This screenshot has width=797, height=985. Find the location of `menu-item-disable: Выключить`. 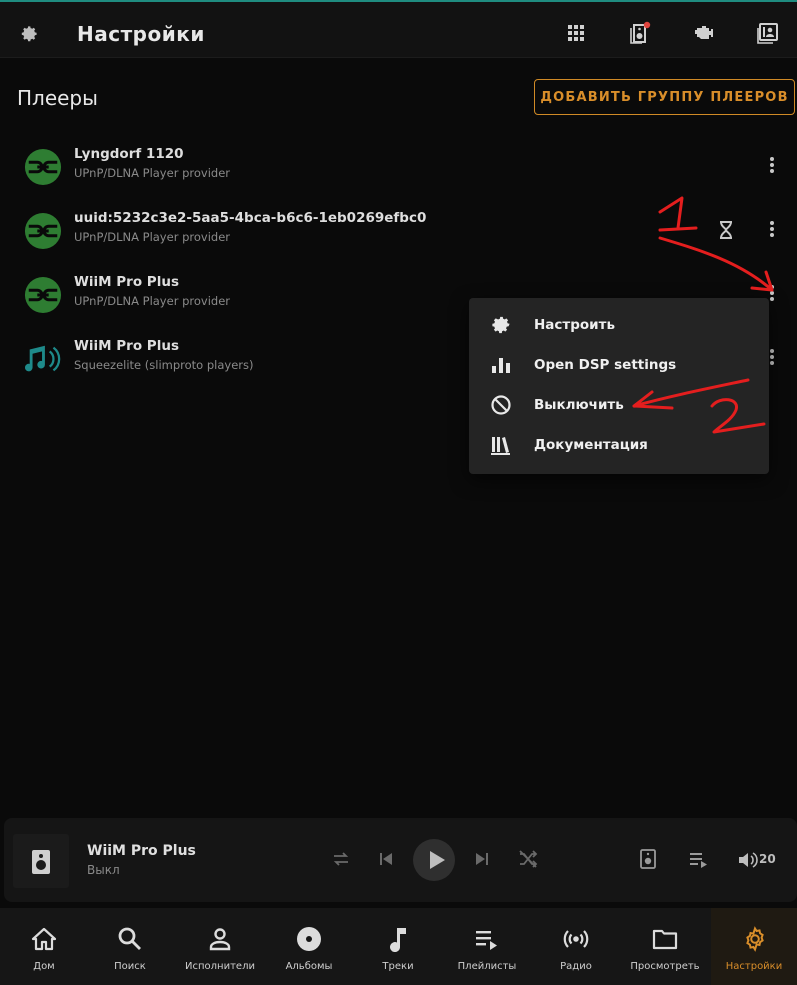

menu-item-disable: Выключить is located at coordinates (619, 405).